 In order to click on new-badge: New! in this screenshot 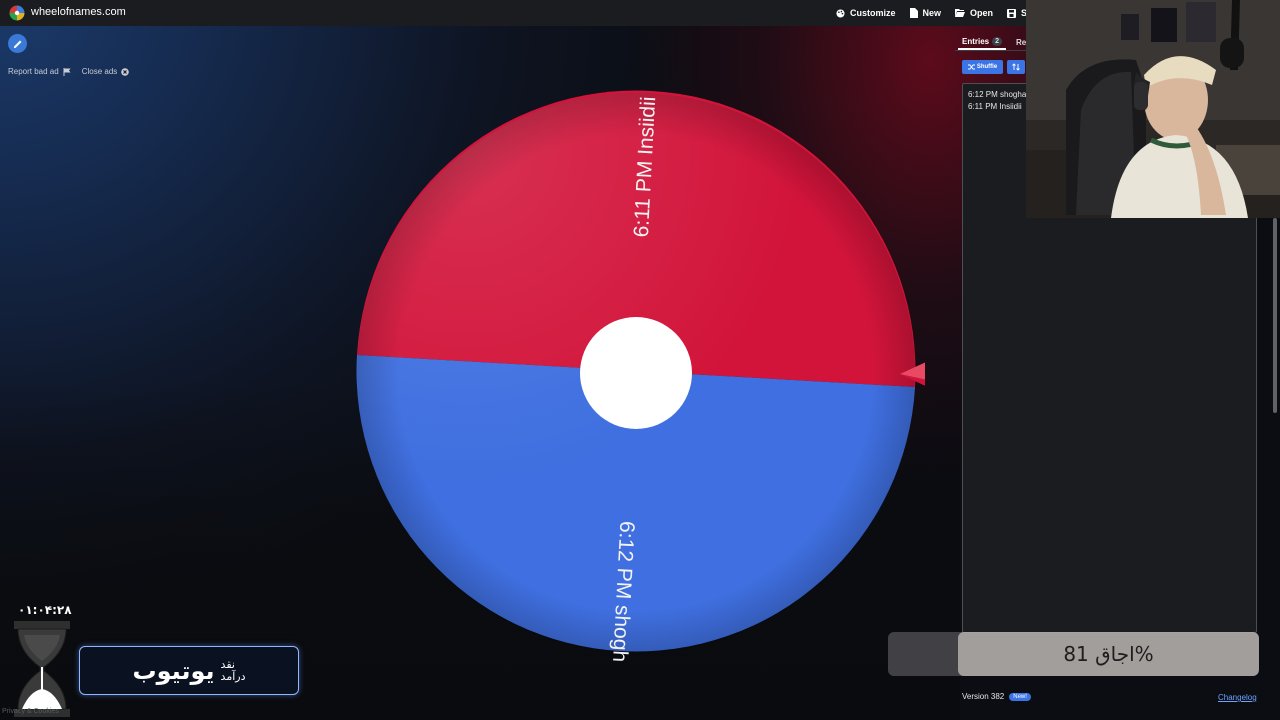, I will do `click(1020, 696)`.